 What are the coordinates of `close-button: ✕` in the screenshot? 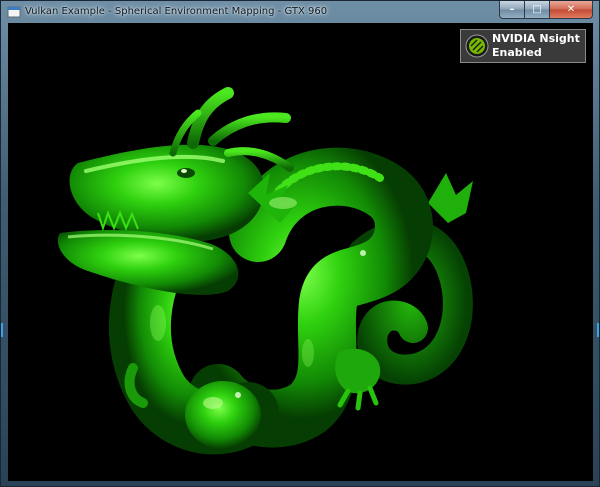 It's located at (571, 10).